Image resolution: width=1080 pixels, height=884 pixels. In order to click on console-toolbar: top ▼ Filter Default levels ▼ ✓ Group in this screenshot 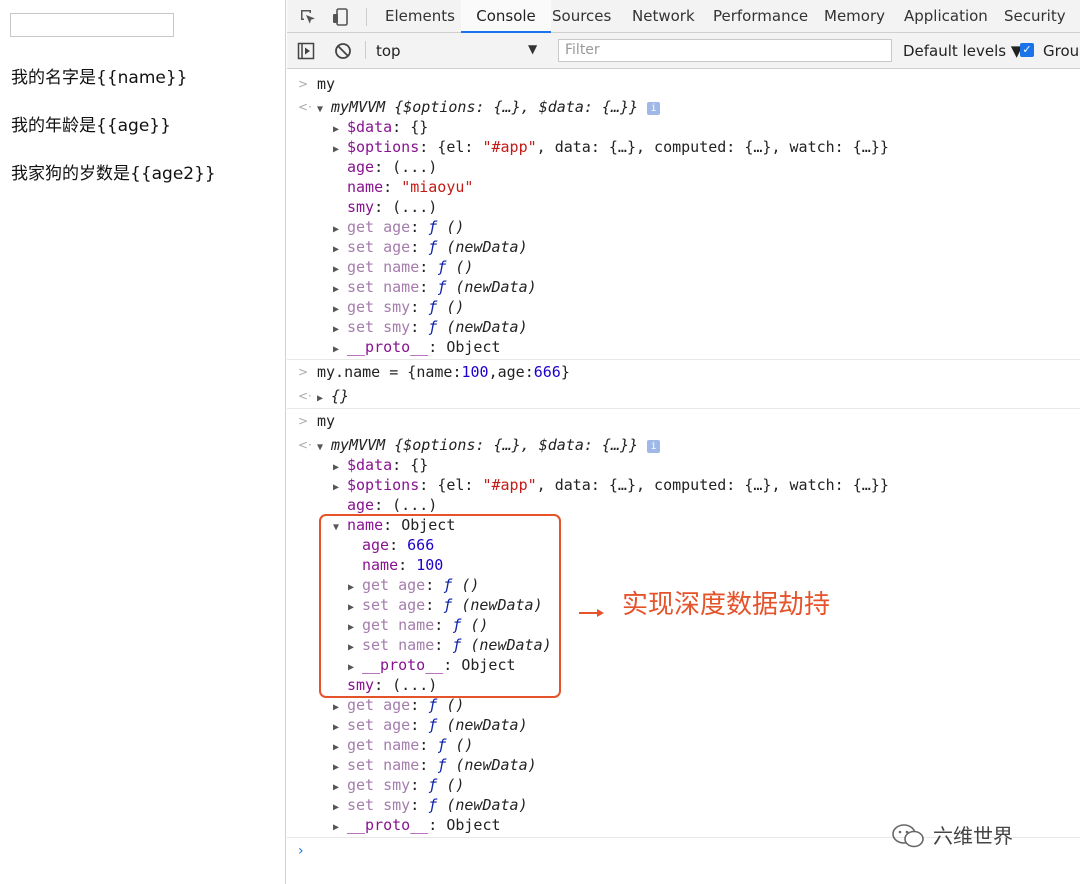, I will do `click(683, 51)`.